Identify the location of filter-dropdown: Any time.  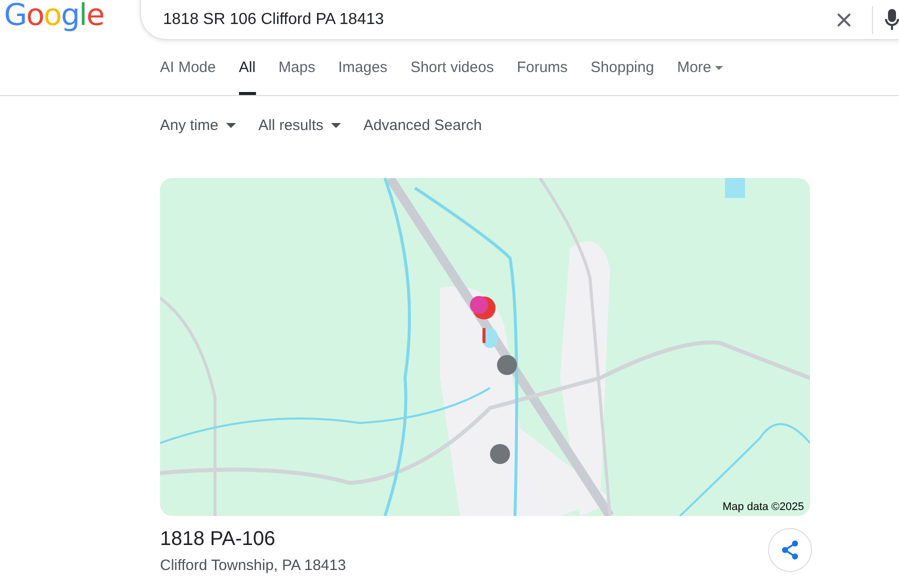
(198, 125).